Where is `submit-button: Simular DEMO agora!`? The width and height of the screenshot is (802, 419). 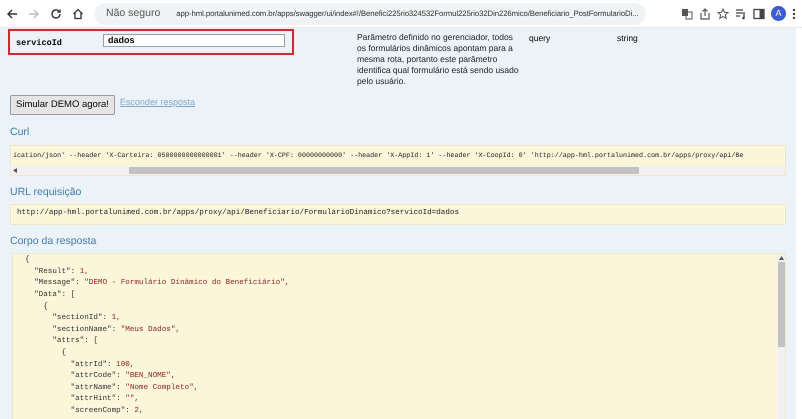 submit-button: Simular DEMO agora! is located at coordinates (62, 105).